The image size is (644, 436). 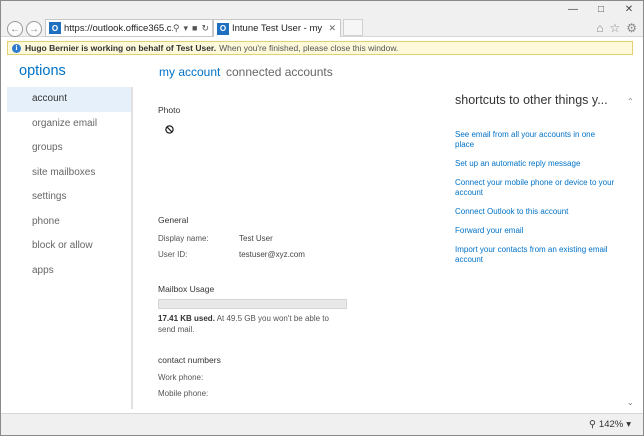 I want to click on favorites-star-icon: ☆, so click(x=614, y=28).